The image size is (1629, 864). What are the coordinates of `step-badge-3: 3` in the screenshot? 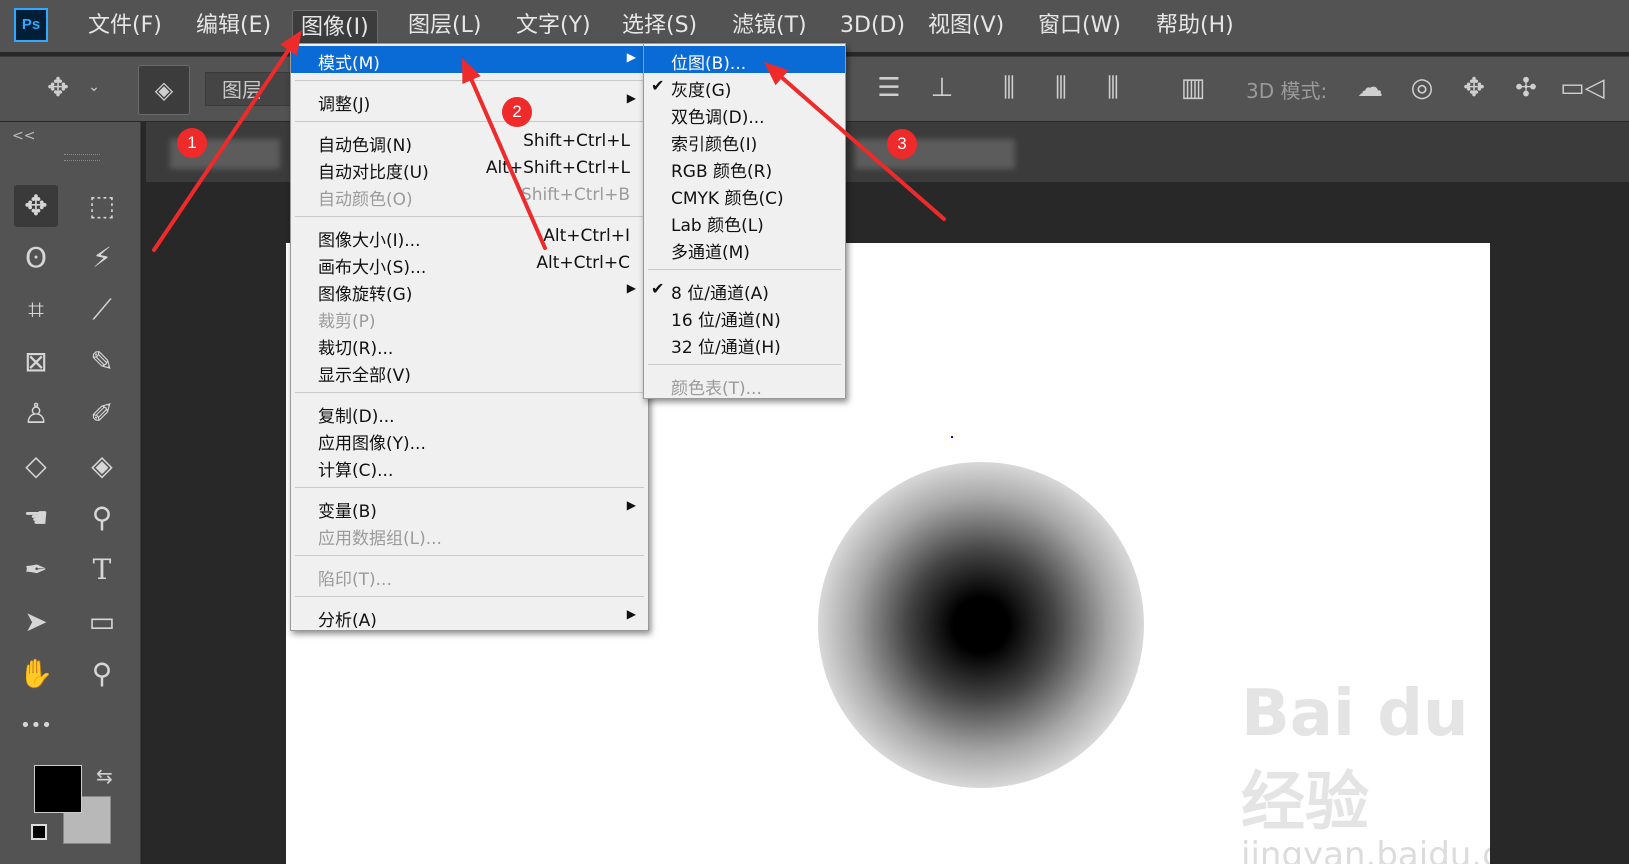 It's located at (902, 144).